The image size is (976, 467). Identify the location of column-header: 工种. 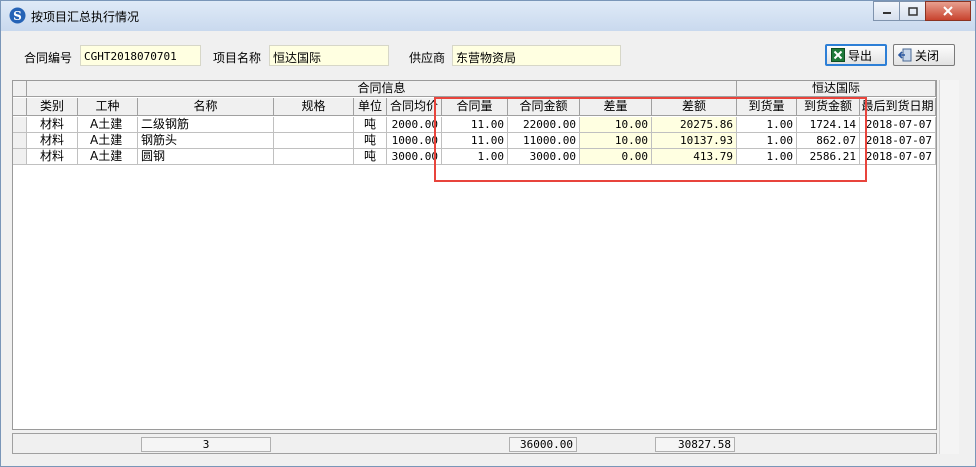
(108, 107).